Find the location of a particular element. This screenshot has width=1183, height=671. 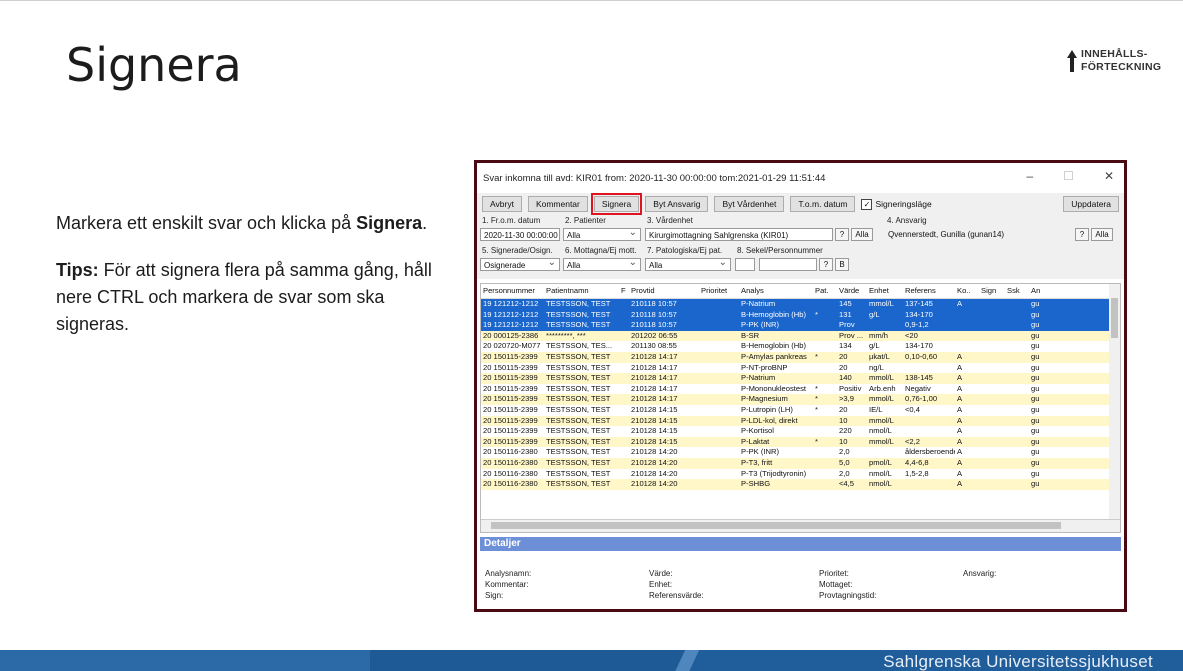

toc-link: INNEHÅLLS- FÖRTECKNING is located at coordinates (1114, 61).